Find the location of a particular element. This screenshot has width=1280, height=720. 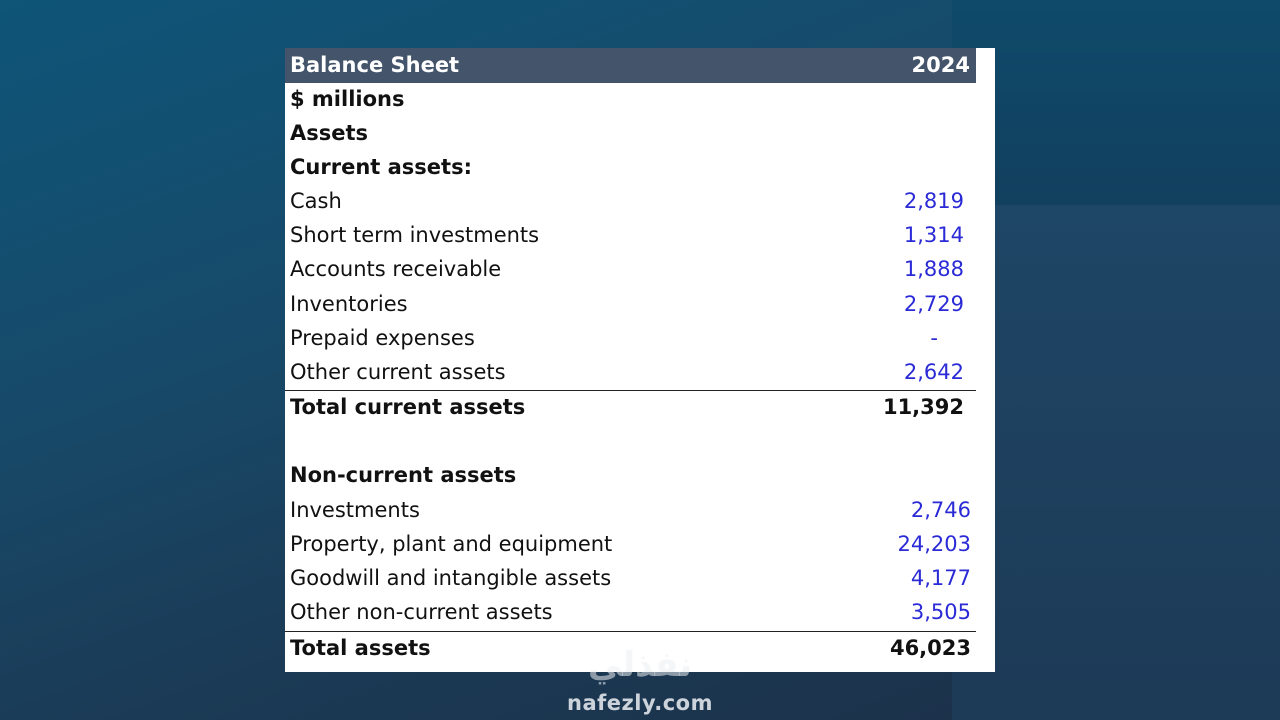

total-label: Total assets is located at coordinates (360, 648).